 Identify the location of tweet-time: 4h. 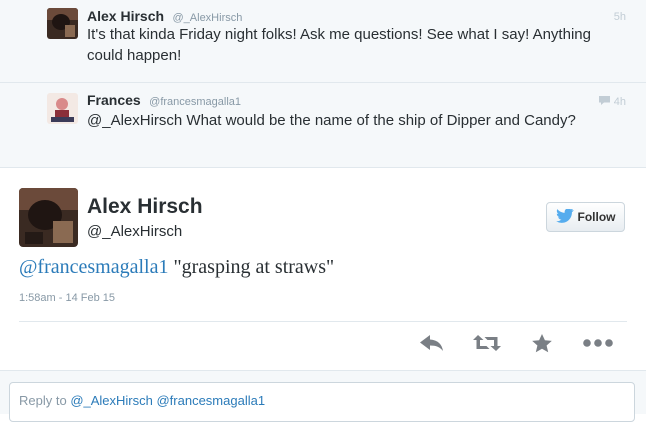
(620, 102).